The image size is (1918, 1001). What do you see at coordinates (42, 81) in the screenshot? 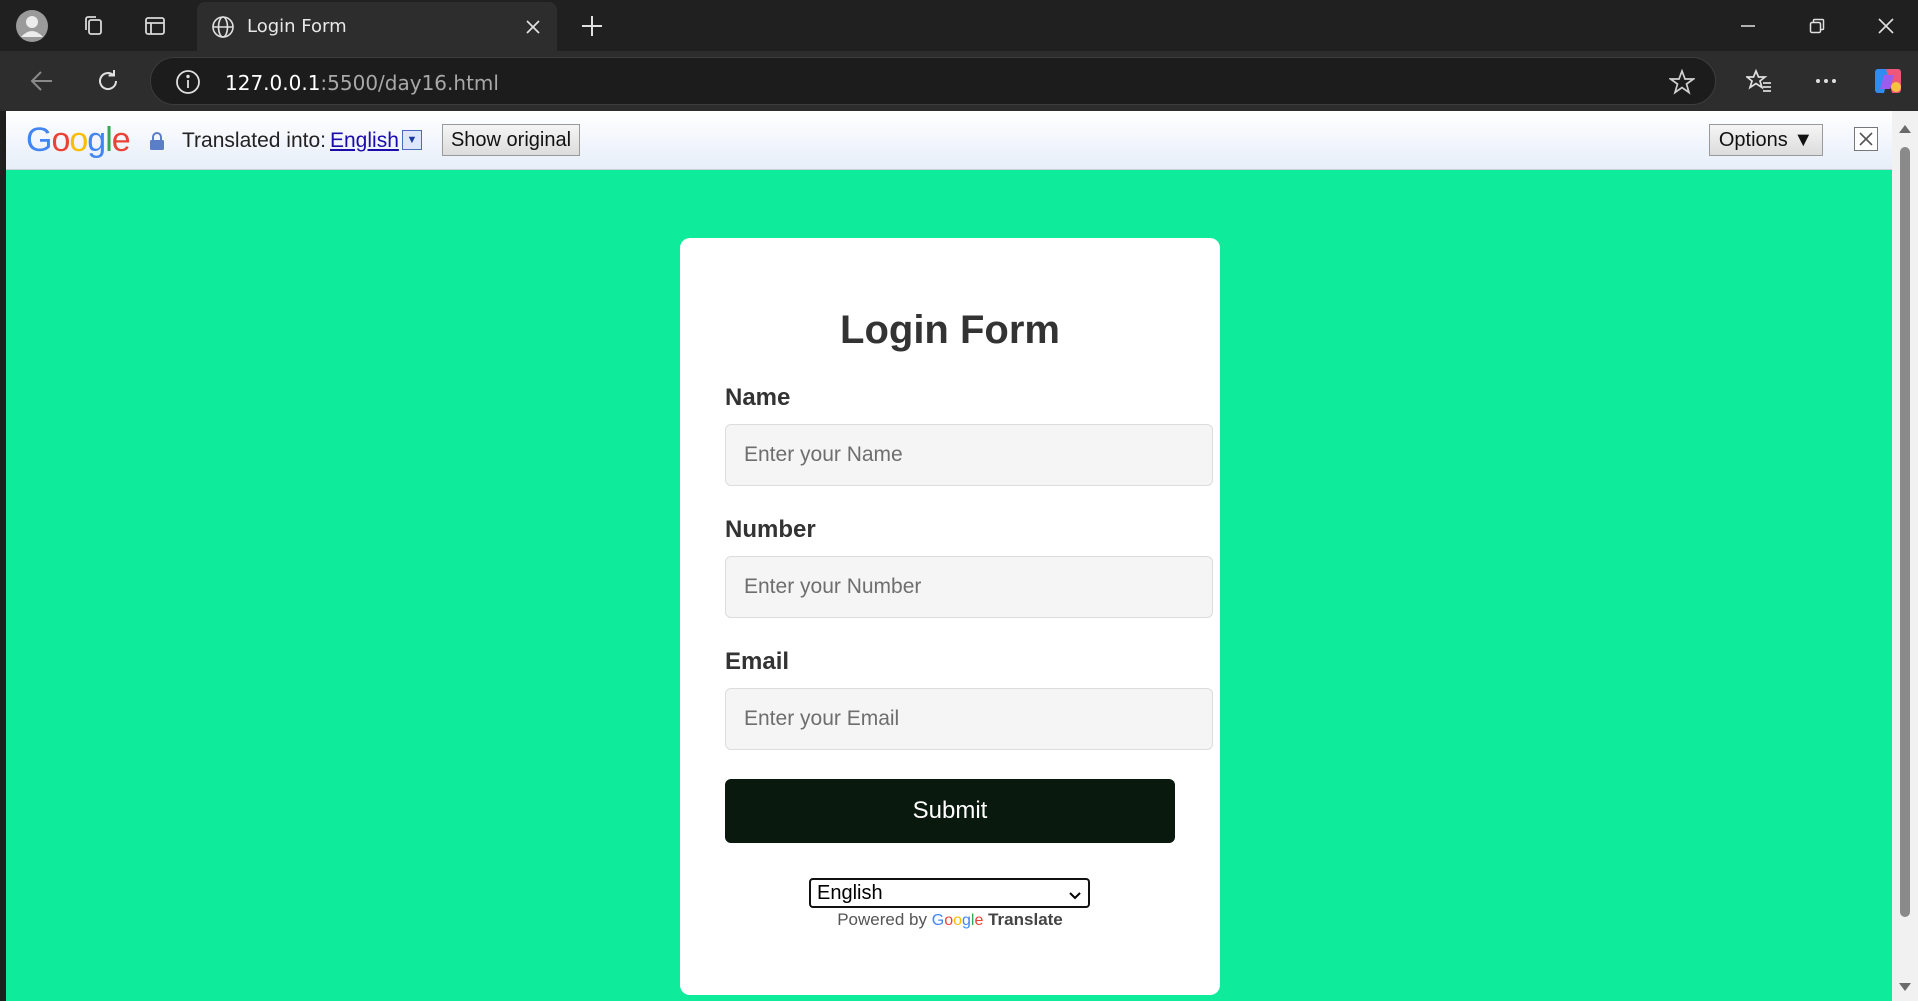
I see `back-arrow-icon` at bounding box center [42, 81].